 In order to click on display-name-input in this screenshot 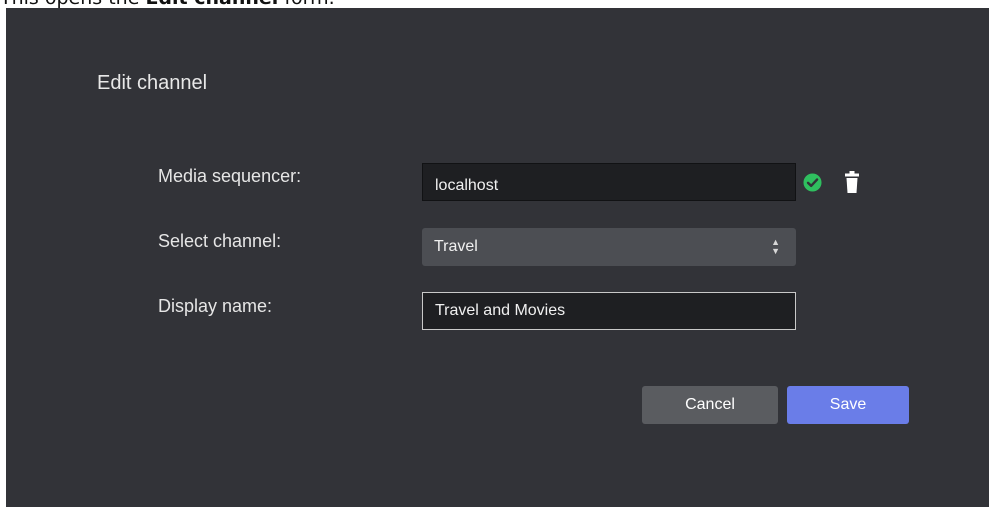, I will do `click(609, 311)`.